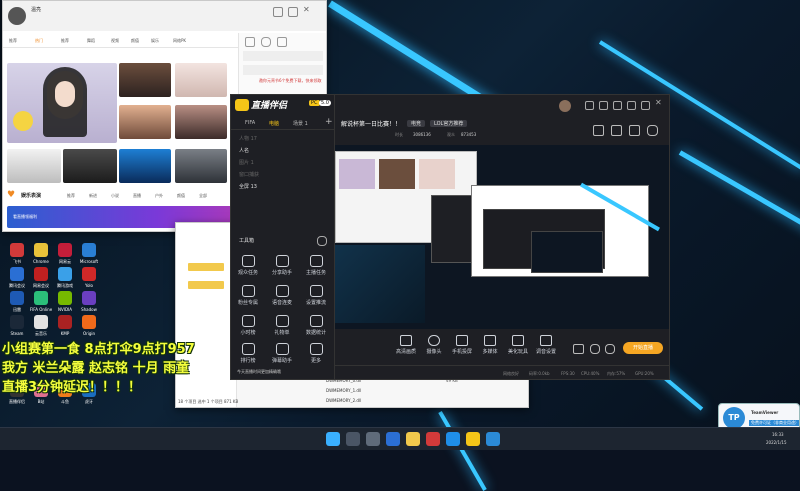  Describe the element at coordinates (493, 439) in the screenshot. I see `teamviewer-icon` at that location.